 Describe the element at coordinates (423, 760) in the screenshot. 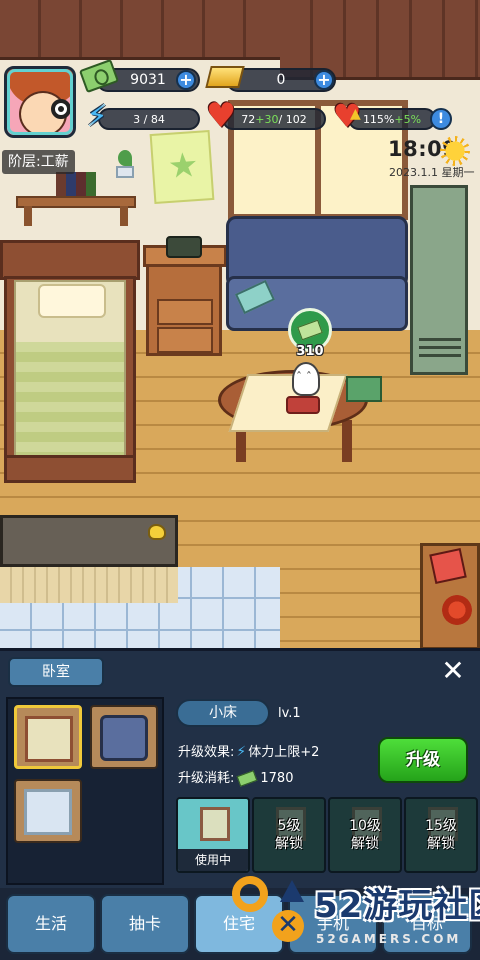

I see `upgrade-button: 升级` at that location.